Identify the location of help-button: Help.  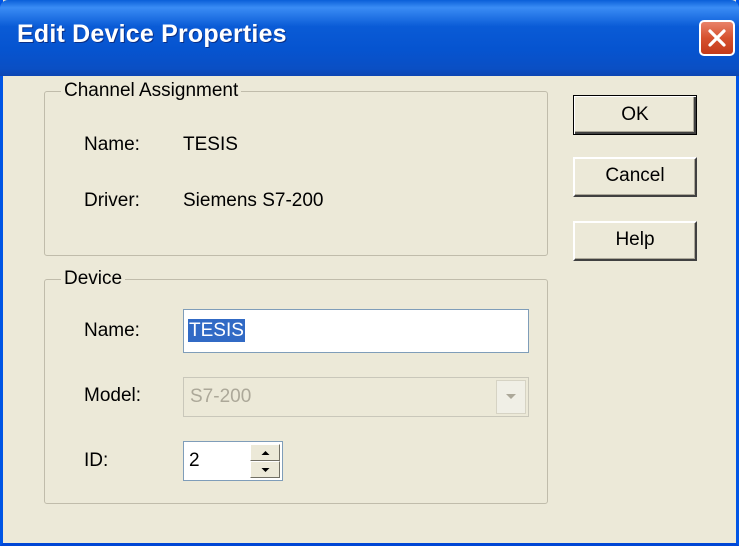
(635, 241).